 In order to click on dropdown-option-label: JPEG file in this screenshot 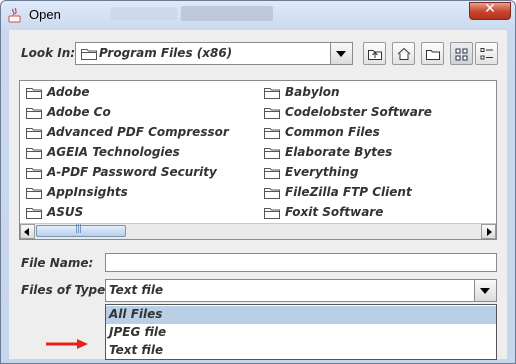, I will do `click(138, 332)`.